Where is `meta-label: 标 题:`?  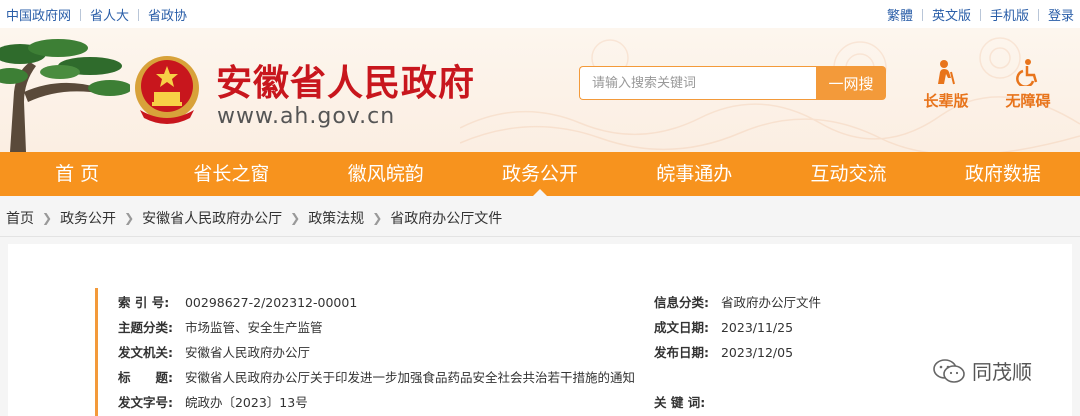
meta-label: 标 题: is located at coordinates (145, 377).